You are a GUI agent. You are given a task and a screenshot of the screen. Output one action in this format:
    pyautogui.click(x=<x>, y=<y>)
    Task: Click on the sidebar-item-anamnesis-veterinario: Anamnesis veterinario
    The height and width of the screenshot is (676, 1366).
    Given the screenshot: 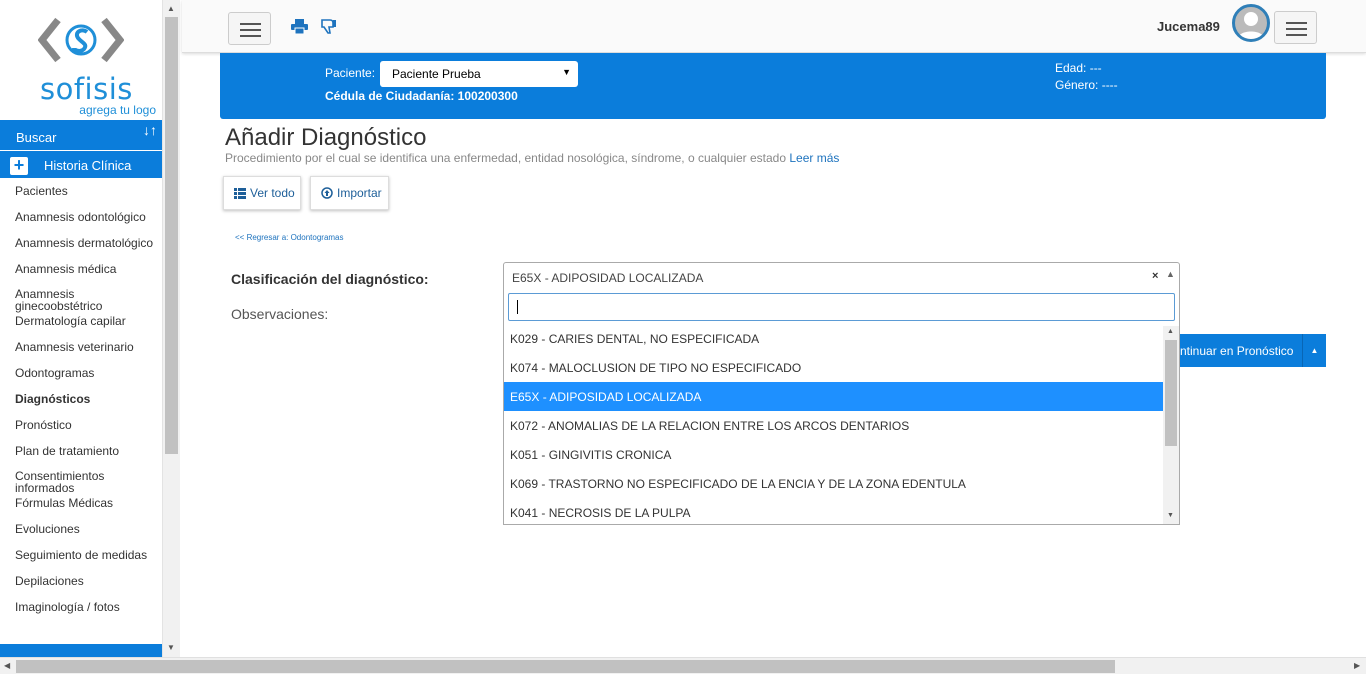 What is the action you would take?
    pyautogui.click(x=81, y=347)
    